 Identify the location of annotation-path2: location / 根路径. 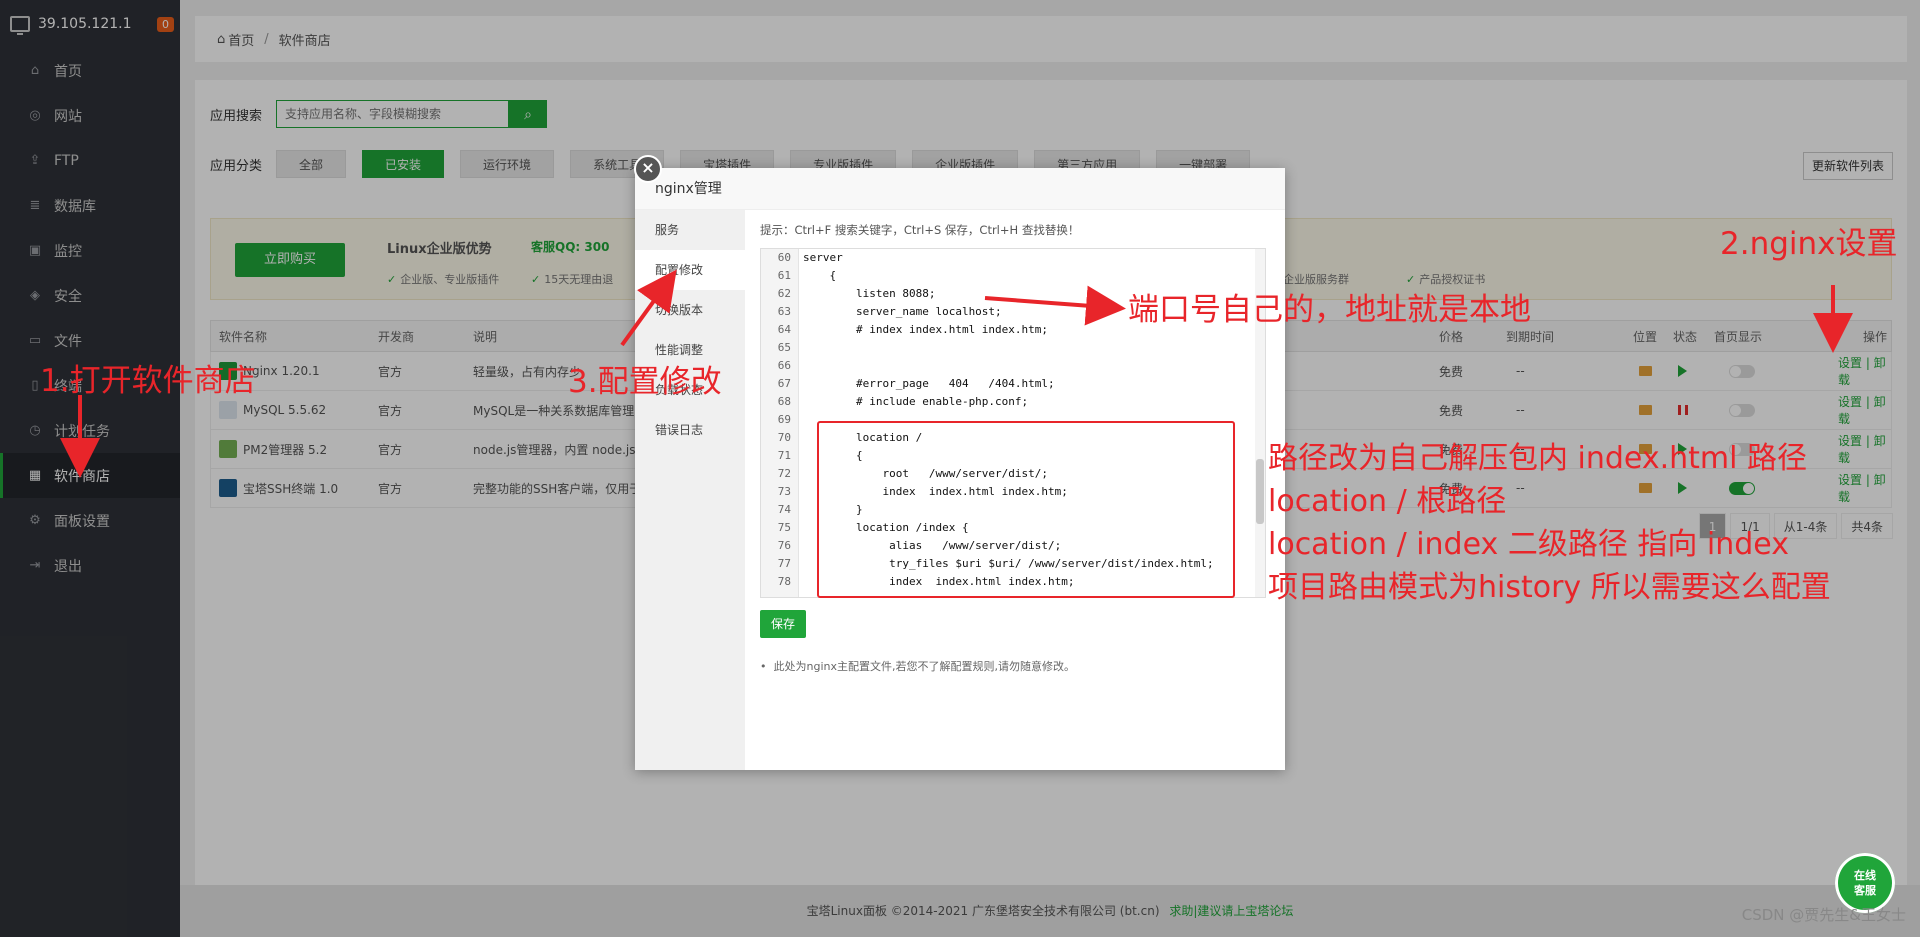
(1387, 501).